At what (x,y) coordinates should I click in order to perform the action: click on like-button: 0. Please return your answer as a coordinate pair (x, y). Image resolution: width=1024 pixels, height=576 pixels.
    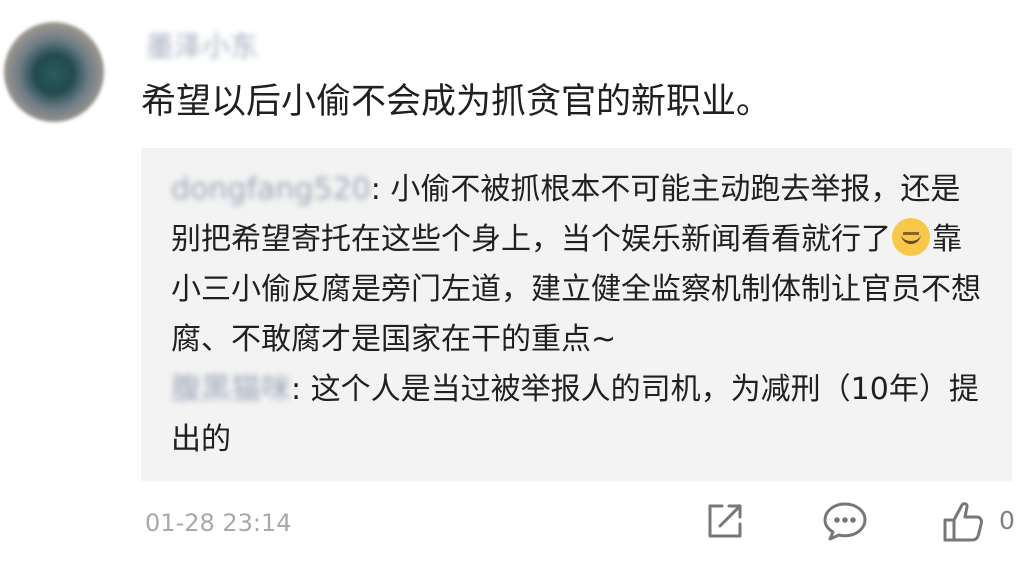
    Looking at the image, I should click on (981, 522).